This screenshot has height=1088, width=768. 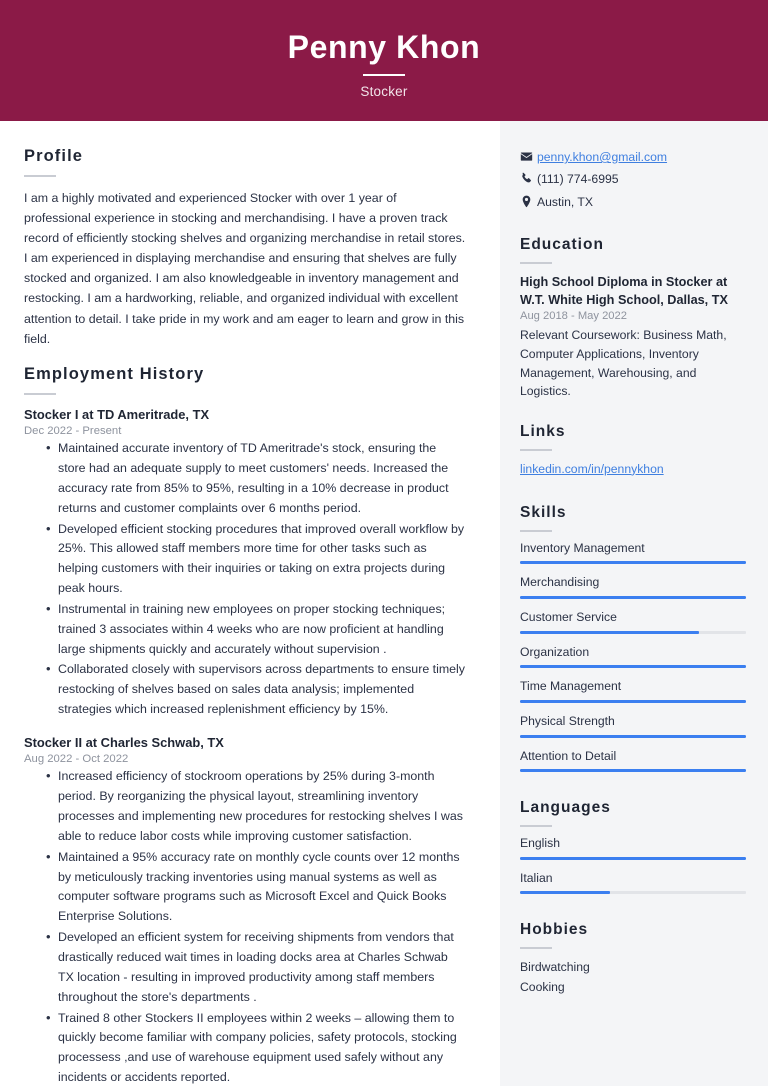 I want to click on links-section: Links linkedin.com/in/pennykhon, so click(x=633, y=450).